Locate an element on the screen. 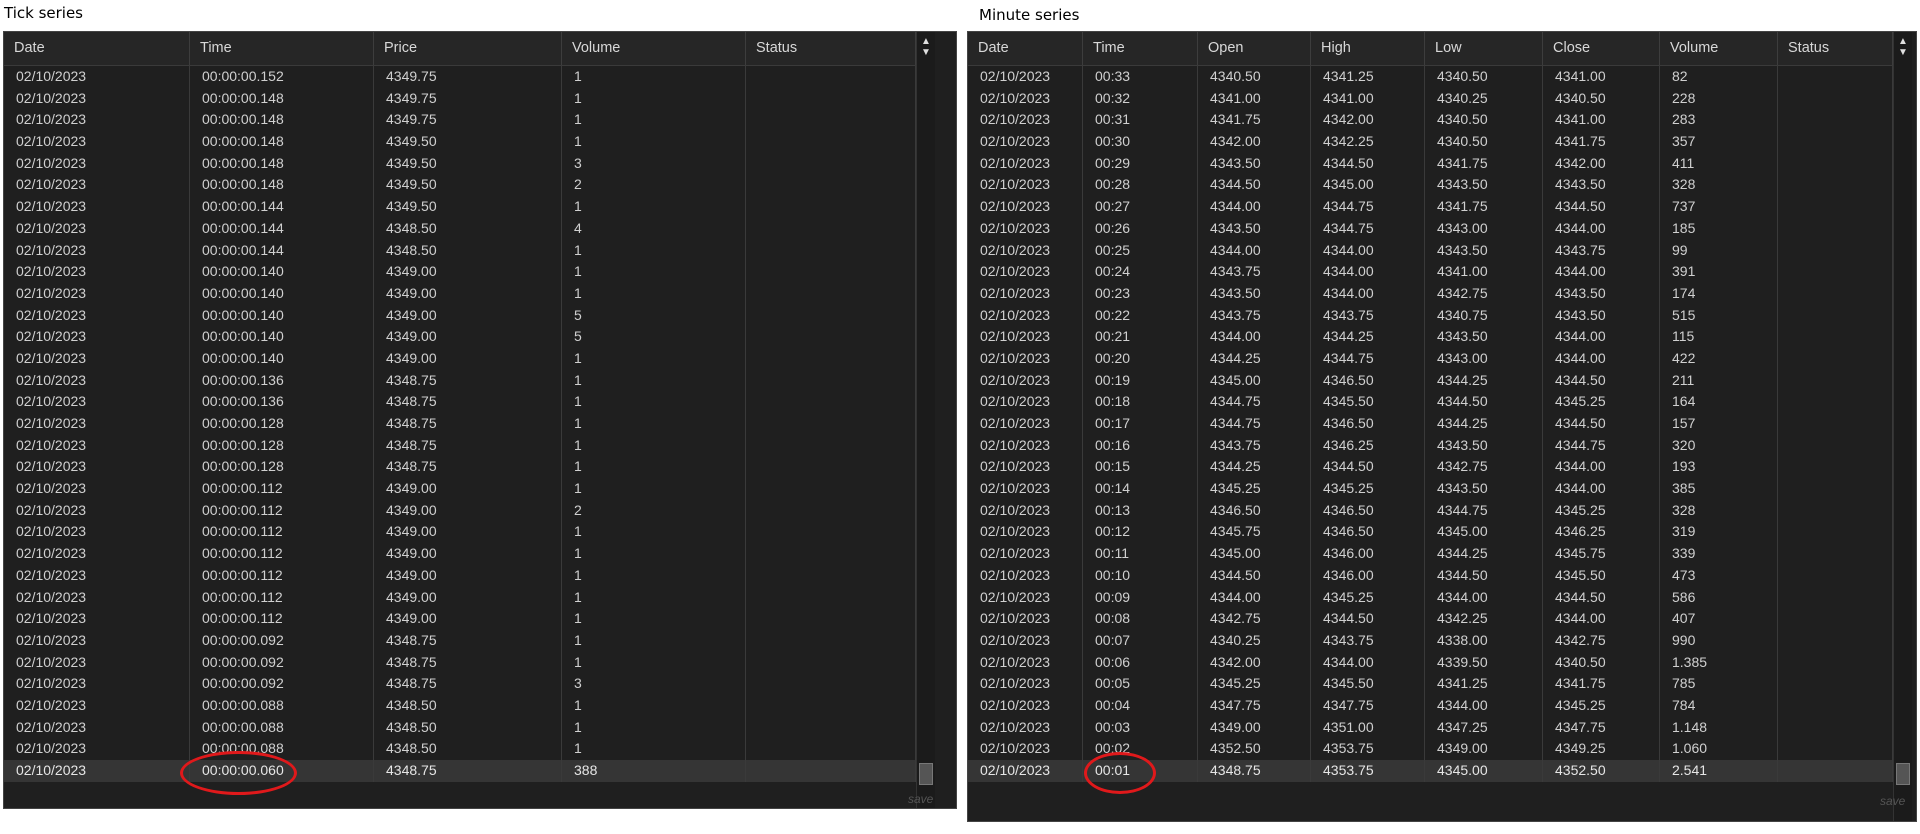  cell-time: 00:00:00.140 is located at coordinates (282, 293).